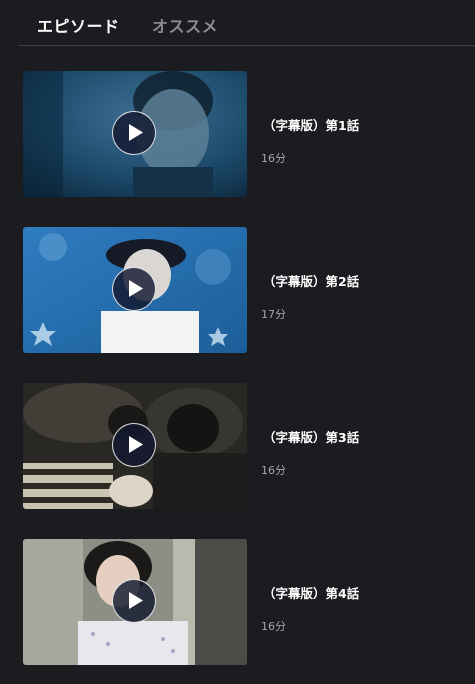  What do you see at coordinates (273, 314) in the screenshot?
I see `episode-duration: 17分` at bounding box center [273, 314].